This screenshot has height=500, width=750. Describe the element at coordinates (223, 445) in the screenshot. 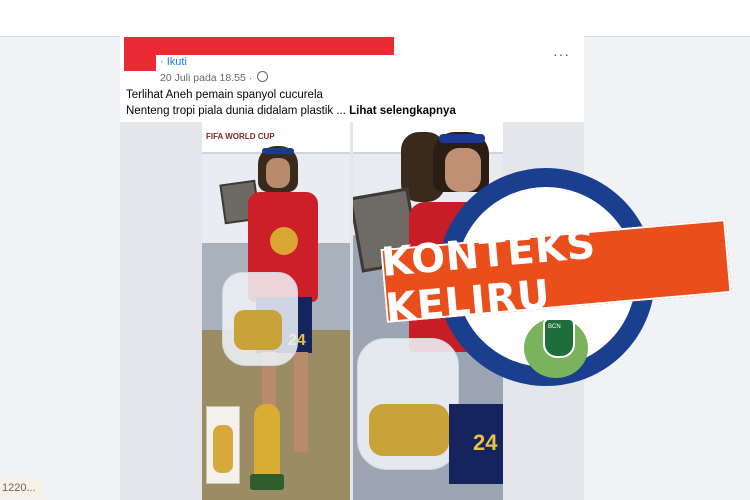

I see `trophy-box` at that location.